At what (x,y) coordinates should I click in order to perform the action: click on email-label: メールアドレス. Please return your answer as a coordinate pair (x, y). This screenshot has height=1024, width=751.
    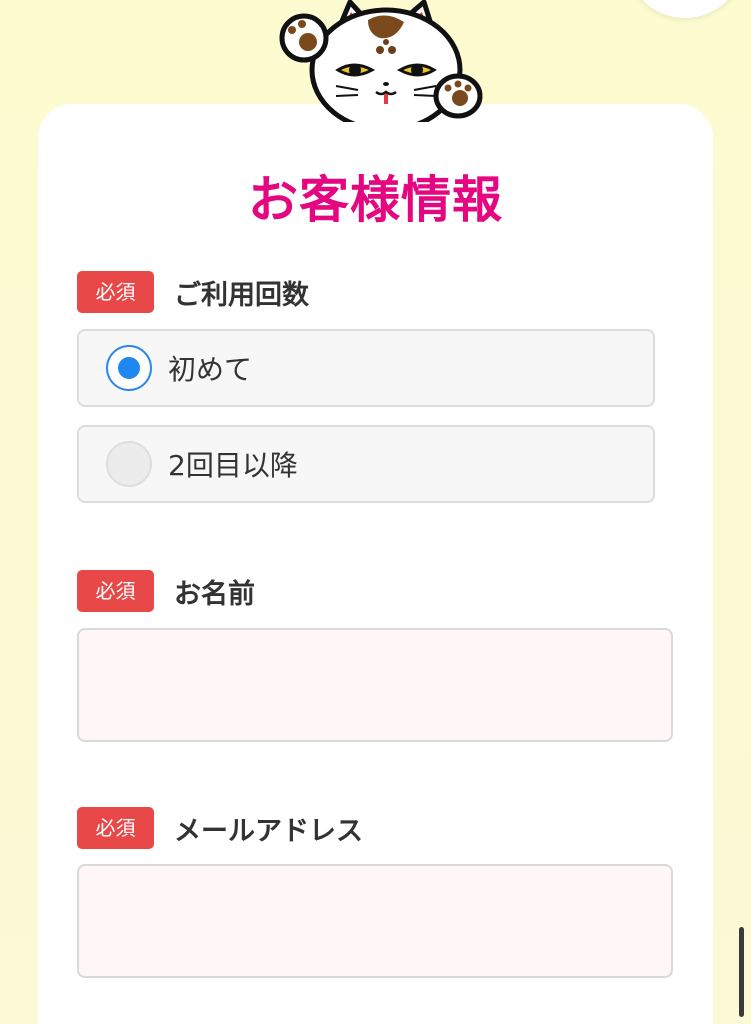
    Looking at the image, I should click on (268, 831).